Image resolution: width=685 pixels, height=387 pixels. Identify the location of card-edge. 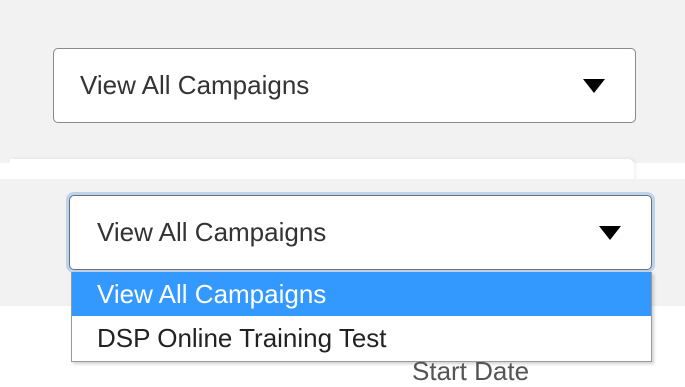
(322, 170).